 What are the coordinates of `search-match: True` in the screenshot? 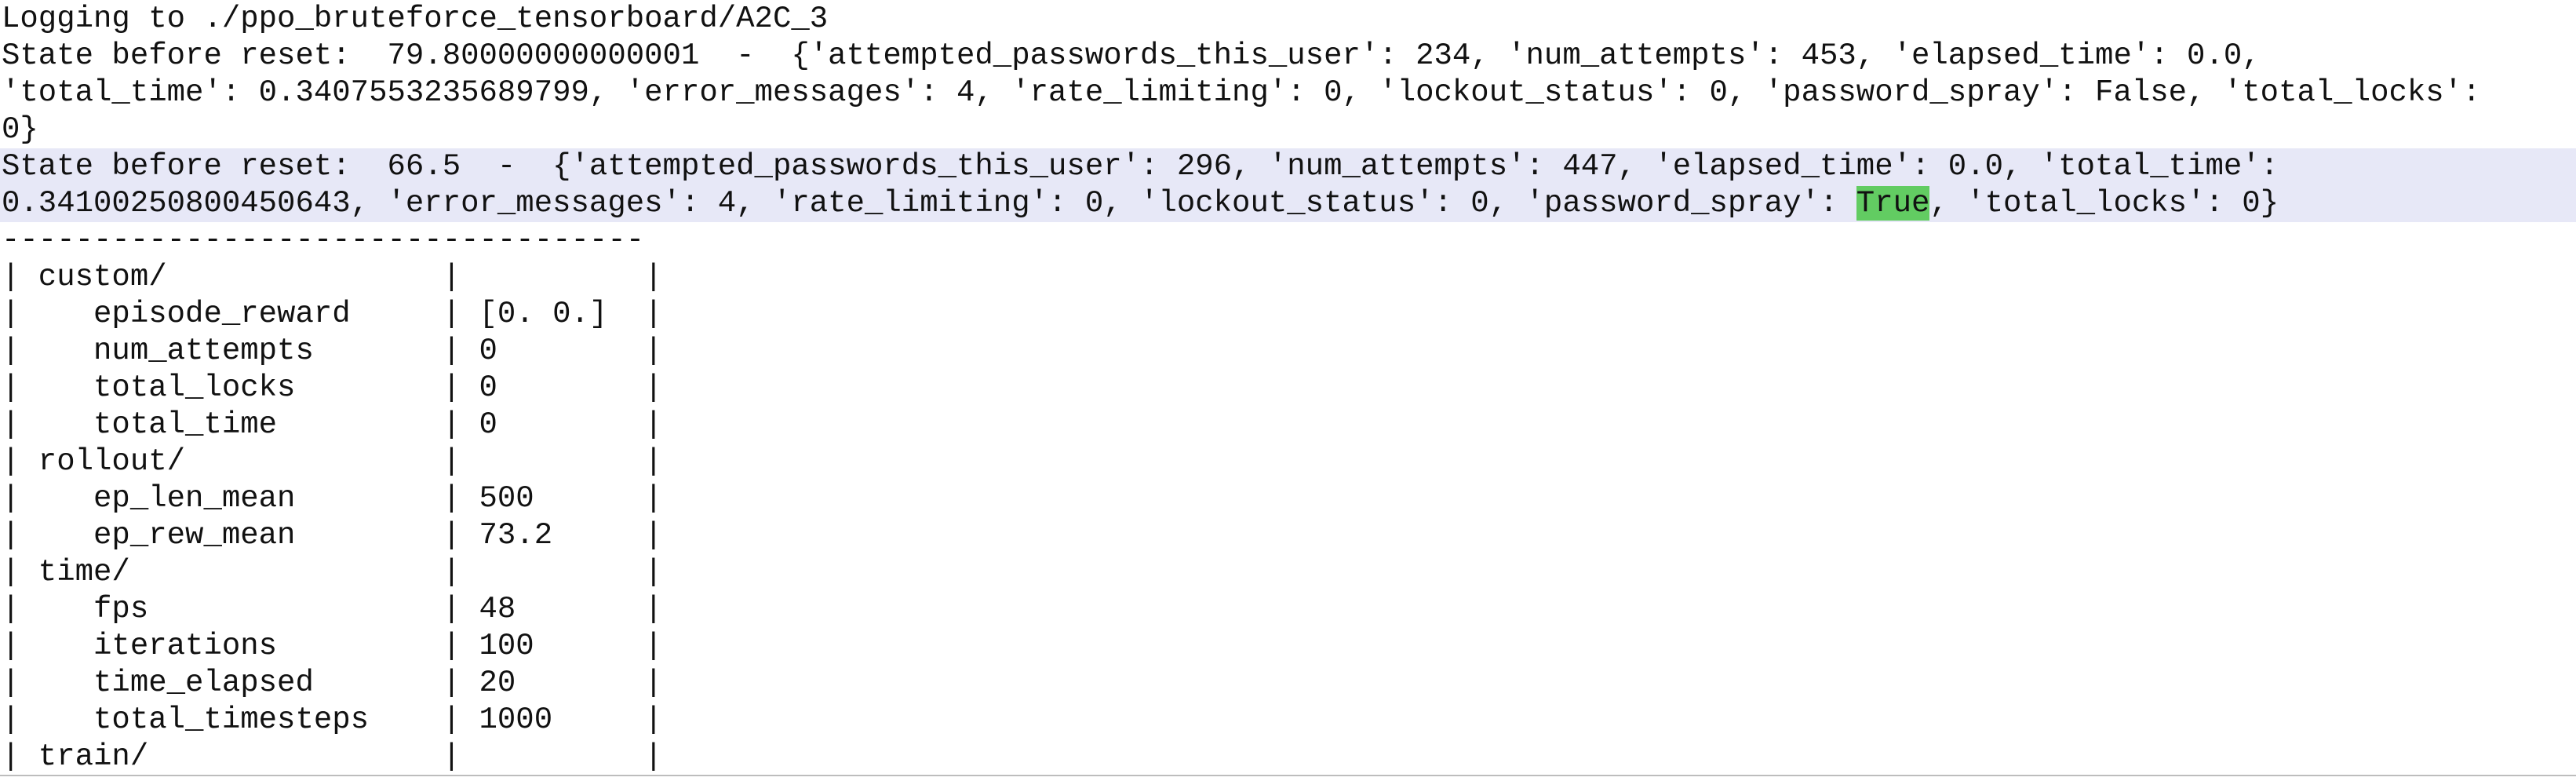 It's located at (1893, 203).